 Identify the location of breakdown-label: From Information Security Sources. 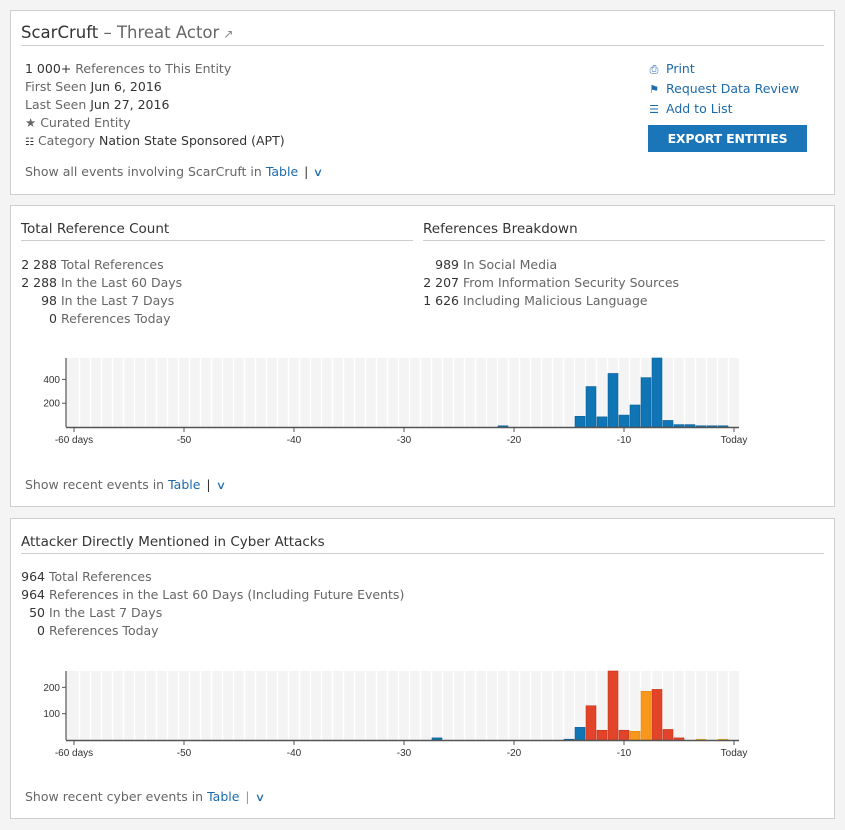
(571, 282).